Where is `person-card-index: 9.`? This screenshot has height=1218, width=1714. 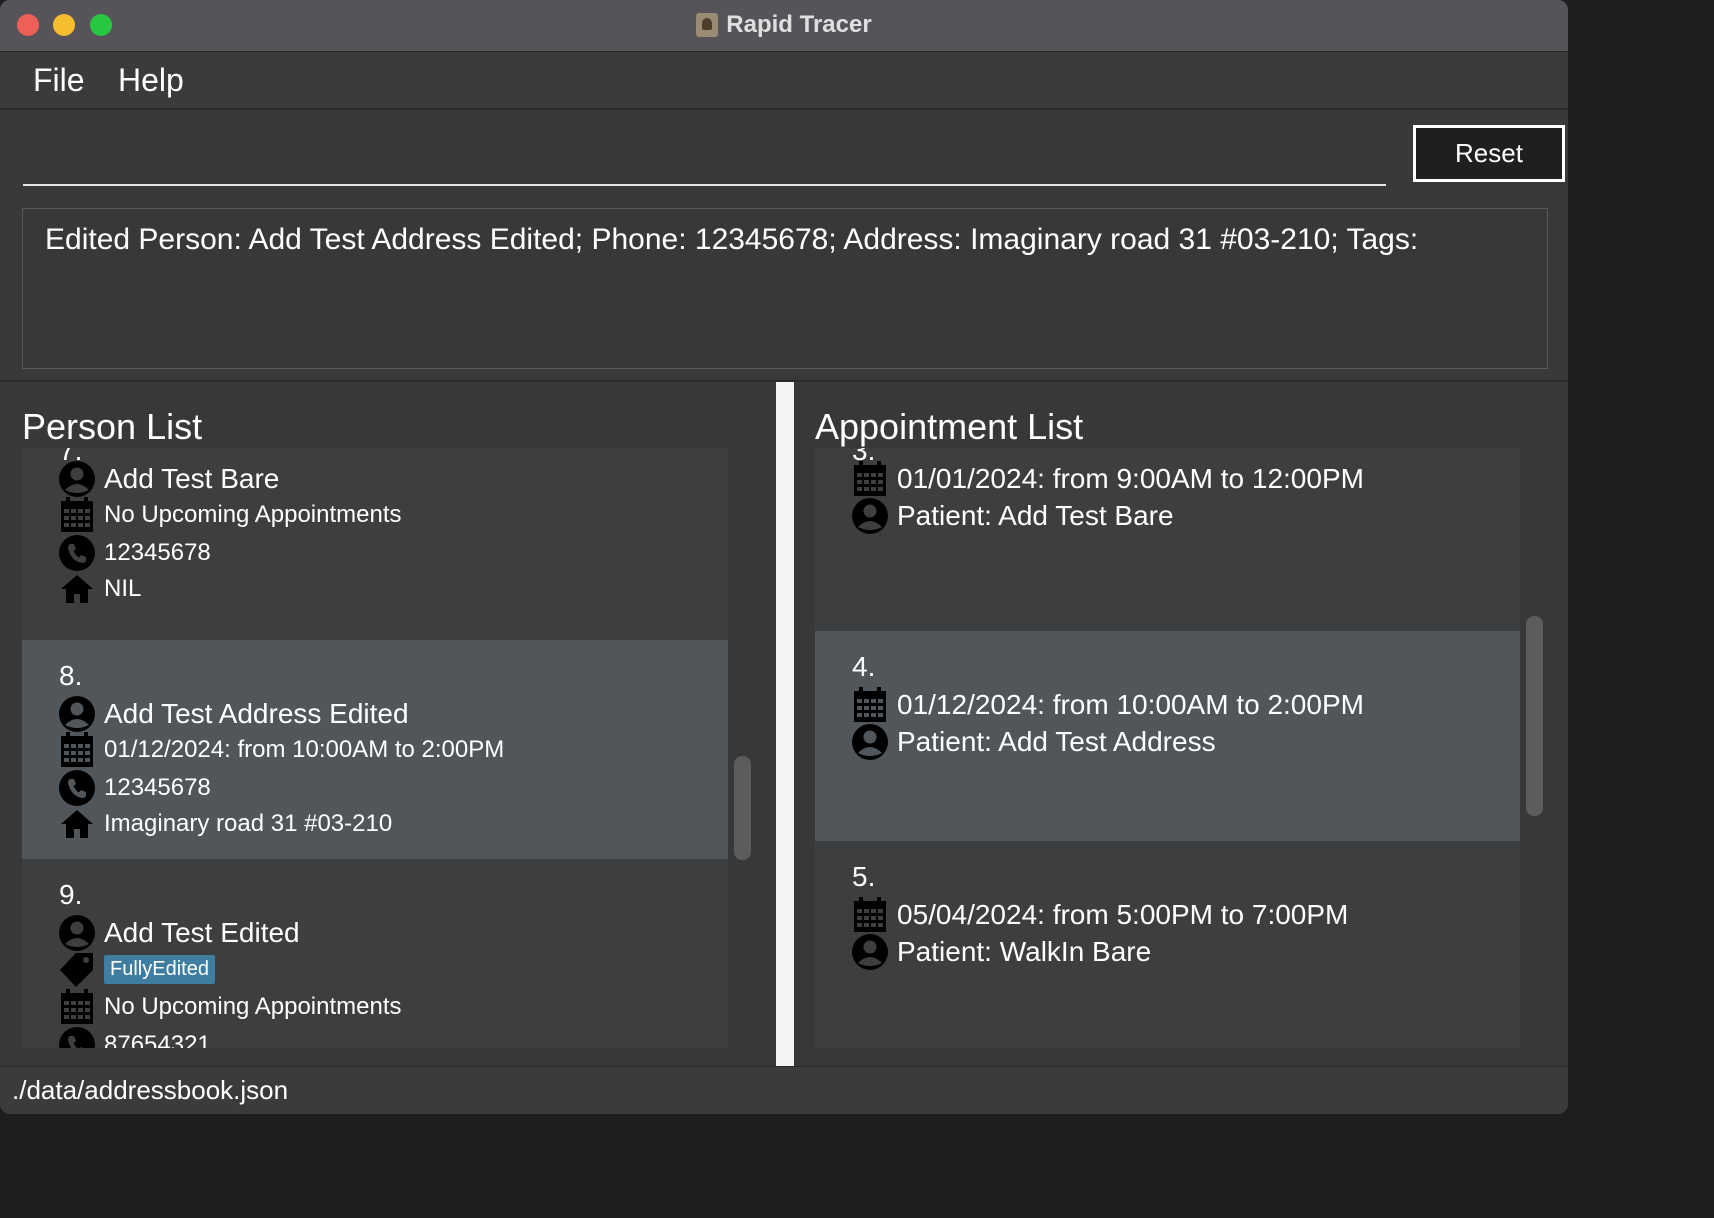 person-card-index: 9. is located at coordinates (71, 894).